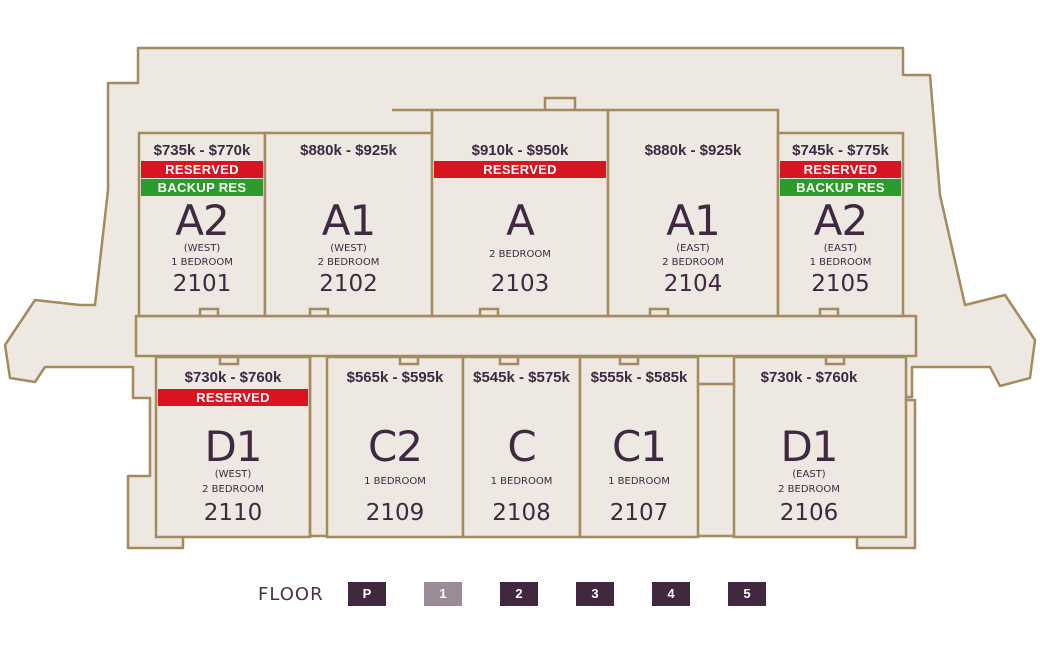  Describe the element at coordinates (809, 513) in the screenshot. I see `unit-number: 2106` at that location.